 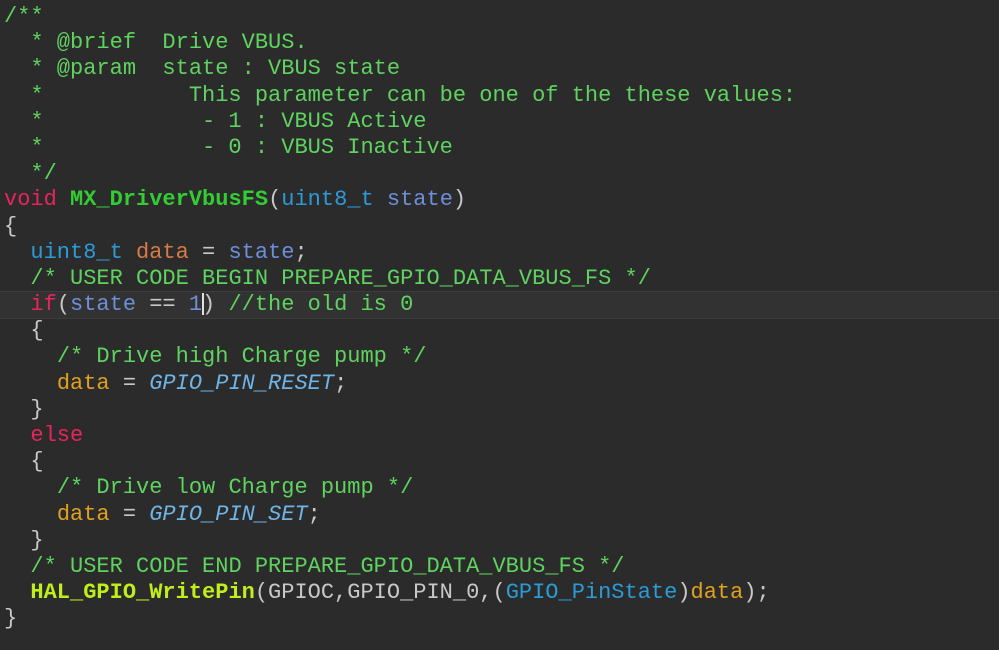 I want to click on token-macro: GPIO_PIN_SET, so click(x=228, y=514).